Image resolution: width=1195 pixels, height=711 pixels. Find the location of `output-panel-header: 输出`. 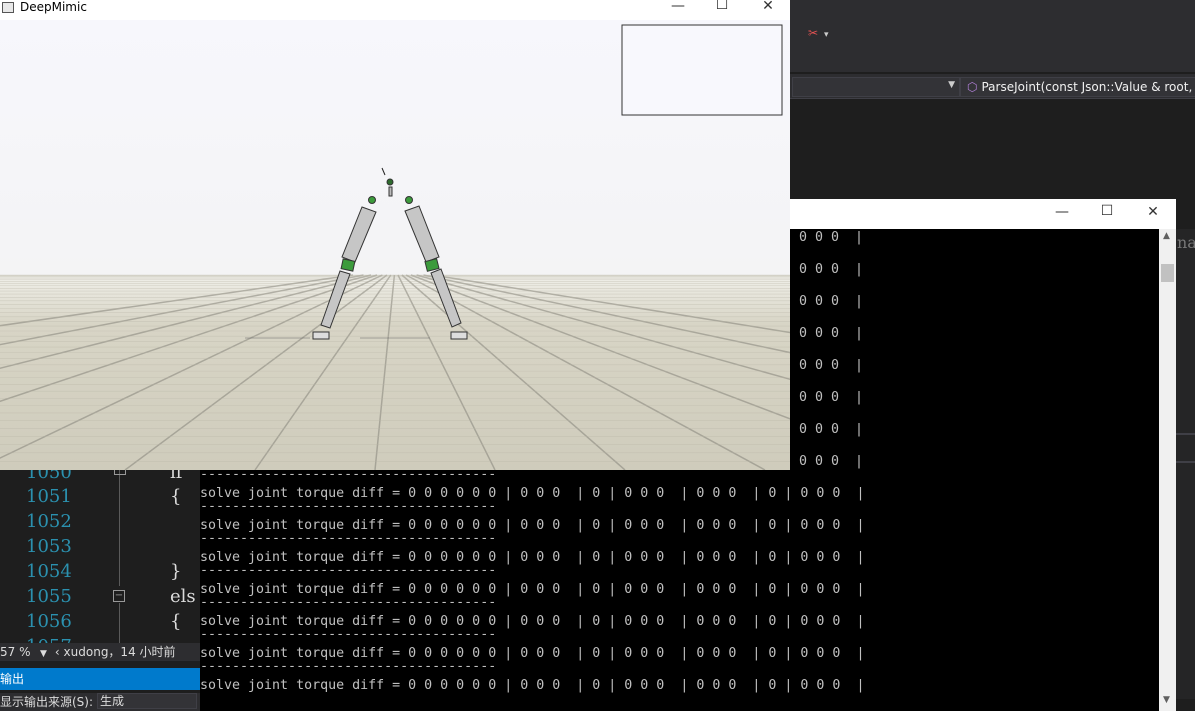

output-panel-header: 输出 is located at coordinates (100, 679).